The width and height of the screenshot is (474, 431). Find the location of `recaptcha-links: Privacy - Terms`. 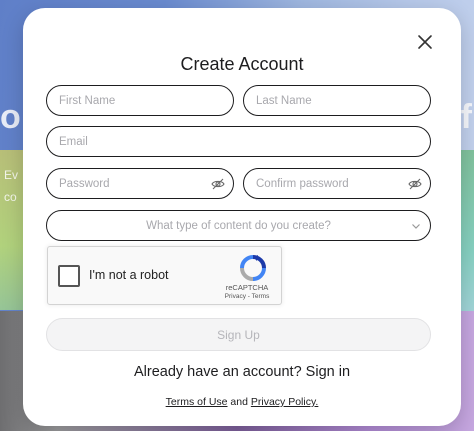

recaptcha-links: Privacy - Terms is located at coordinates (247, 296).